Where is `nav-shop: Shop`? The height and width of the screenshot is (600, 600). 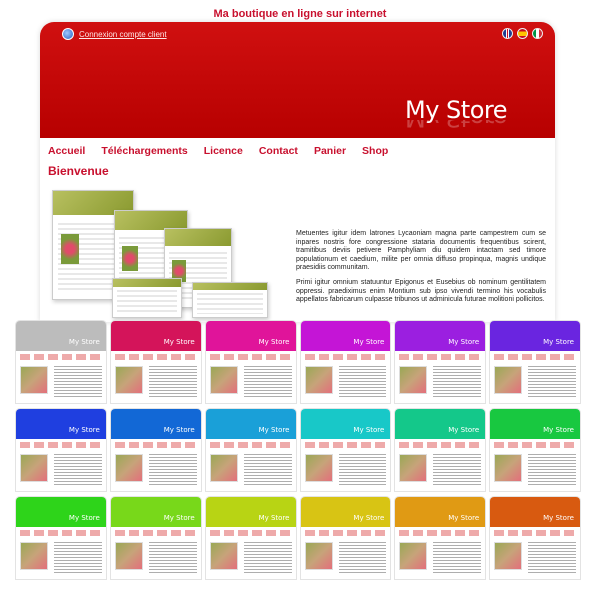
nav-shop: Shop is located at coordinates (375, 151).